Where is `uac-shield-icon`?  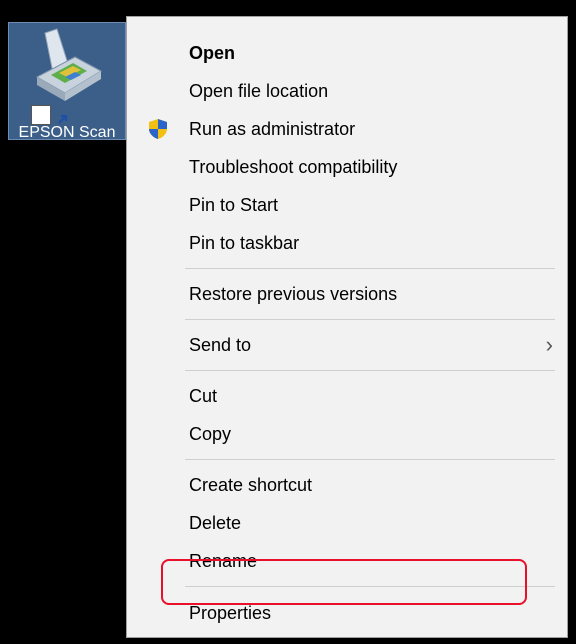 uac-shield-icon is located at coordinates (158, 129).